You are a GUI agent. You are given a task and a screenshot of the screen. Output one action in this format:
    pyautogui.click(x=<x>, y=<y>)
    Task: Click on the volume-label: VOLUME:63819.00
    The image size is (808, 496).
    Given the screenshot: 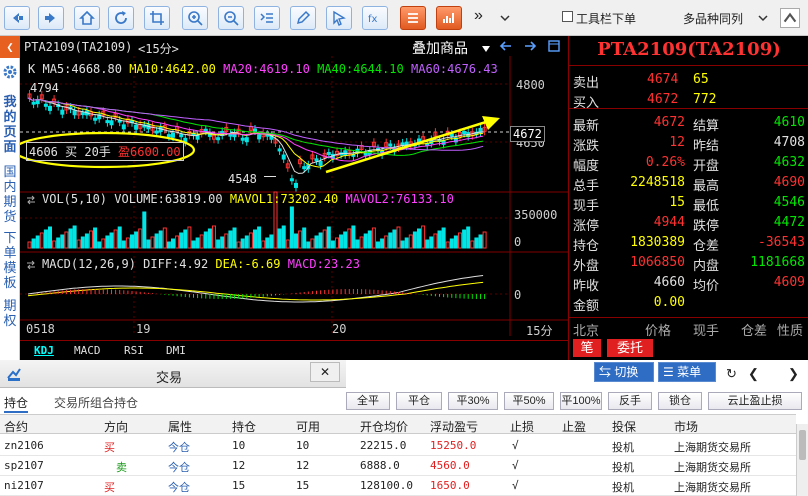 What is the action you would take?
    pyautogui.click(x=168, y=199)
    